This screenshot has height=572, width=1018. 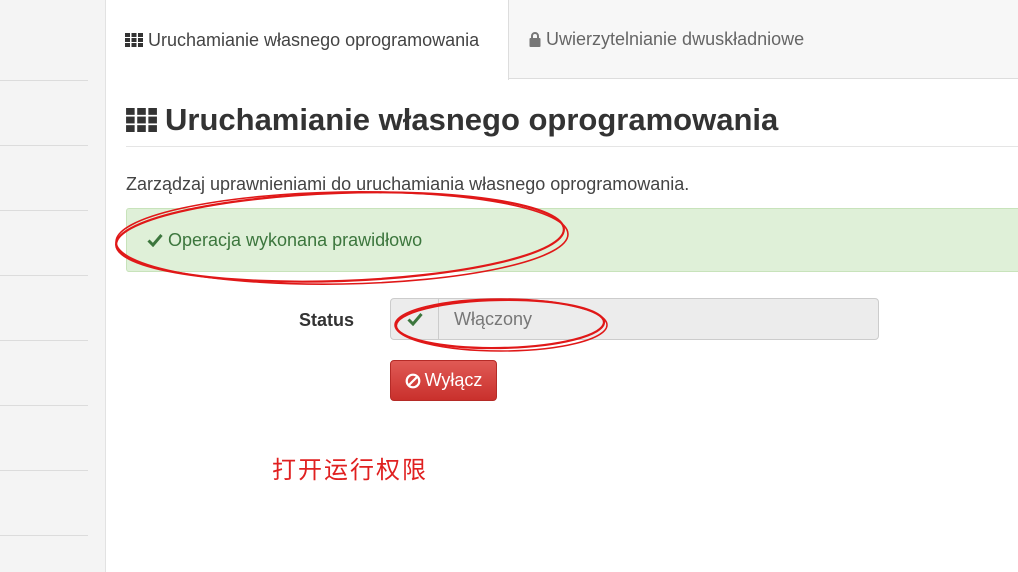 I want to click on tab-label: Uwierzytelnianie dwuskładniowe, so click(x=675, y=39).